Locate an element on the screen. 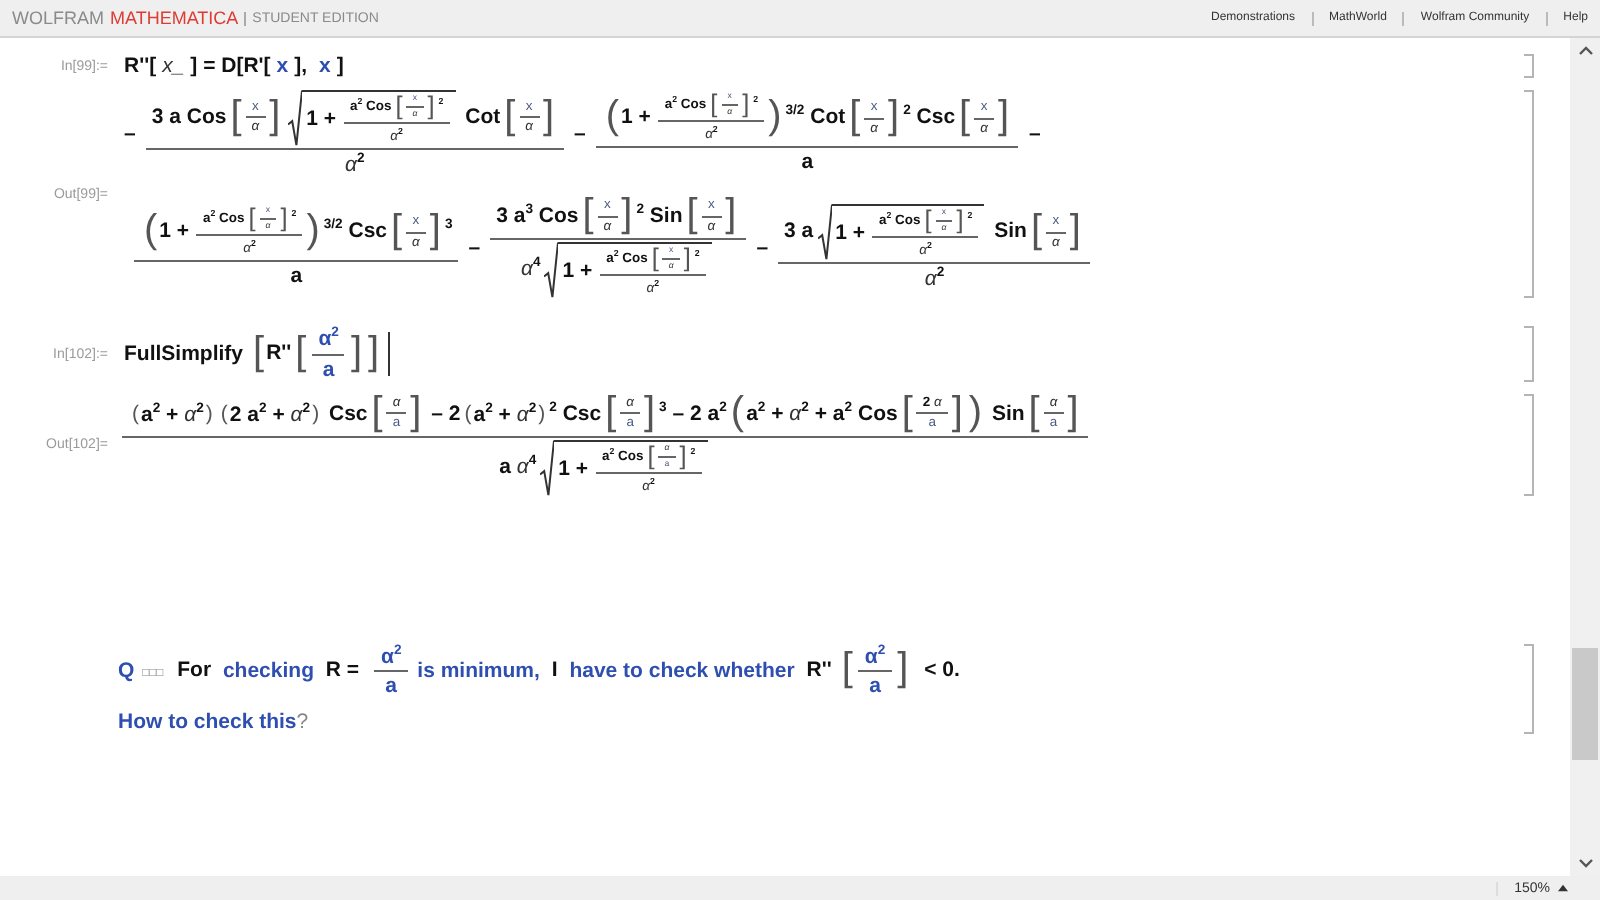 This screenshot has height=900, width=1600. math-text: x is located at coordinates (324, 66).